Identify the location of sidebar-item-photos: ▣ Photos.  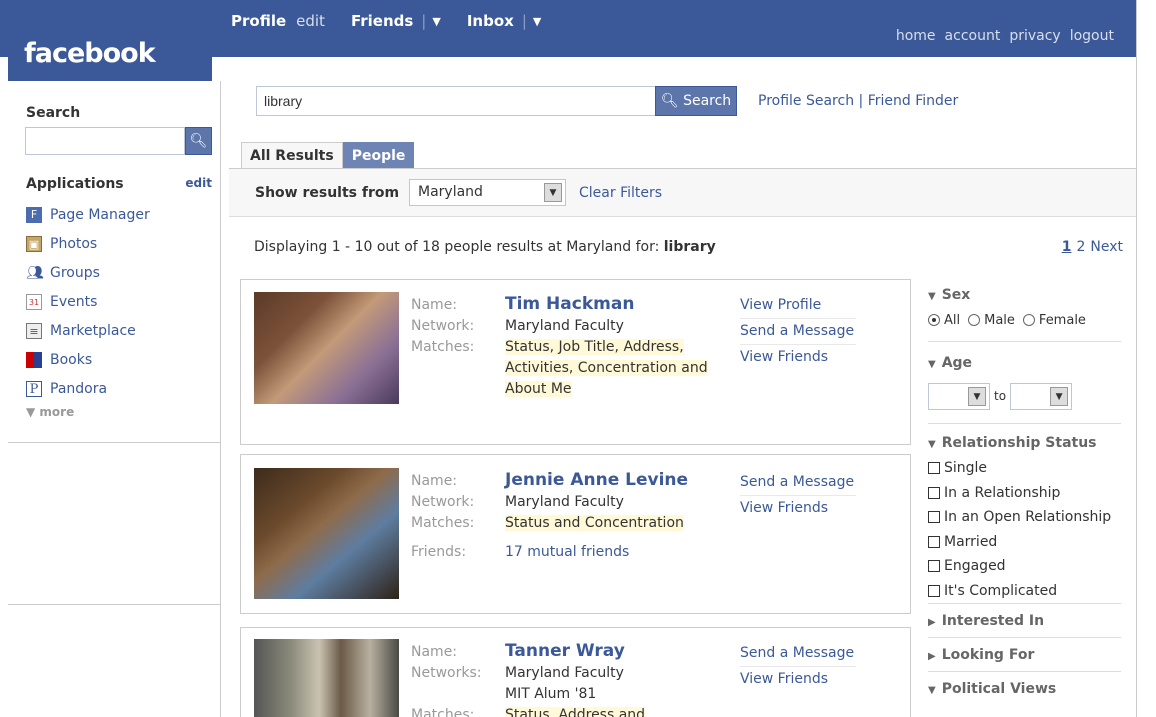
(88, 243).